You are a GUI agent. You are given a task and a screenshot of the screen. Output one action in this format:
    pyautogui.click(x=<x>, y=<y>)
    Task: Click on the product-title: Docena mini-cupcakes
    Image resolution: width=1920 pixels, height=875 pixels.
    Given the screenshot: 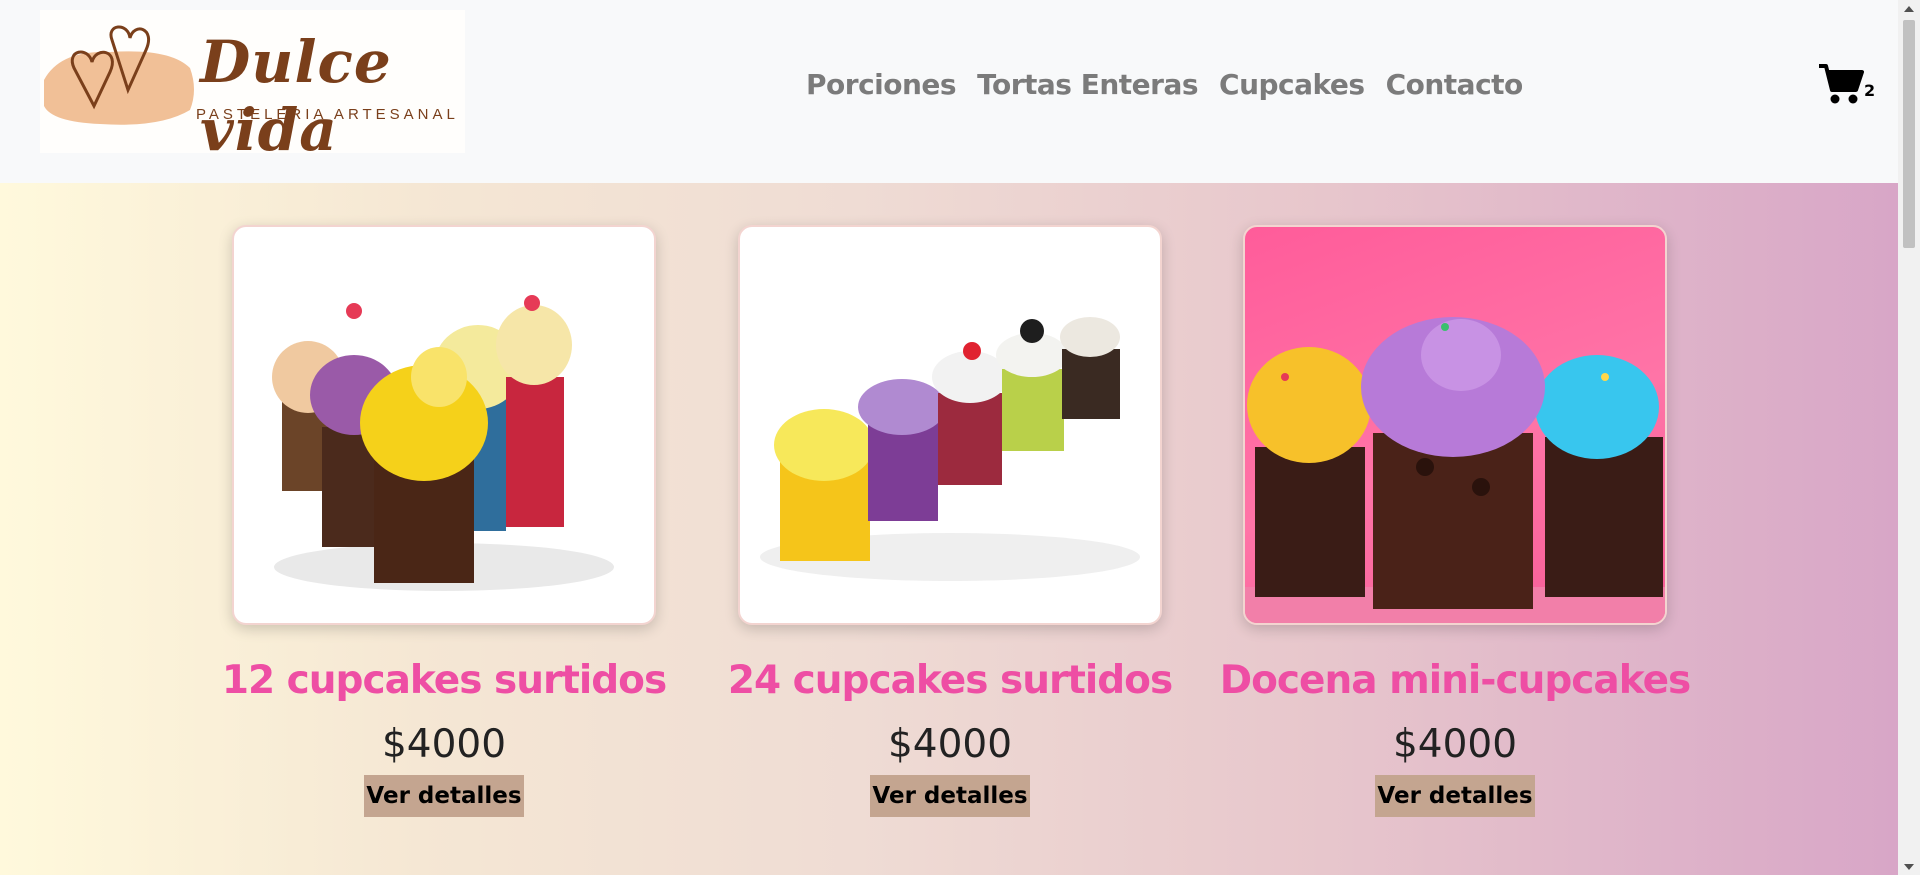 What is the action you would take?
    pyautogui.click(x=1455, y=680)
    